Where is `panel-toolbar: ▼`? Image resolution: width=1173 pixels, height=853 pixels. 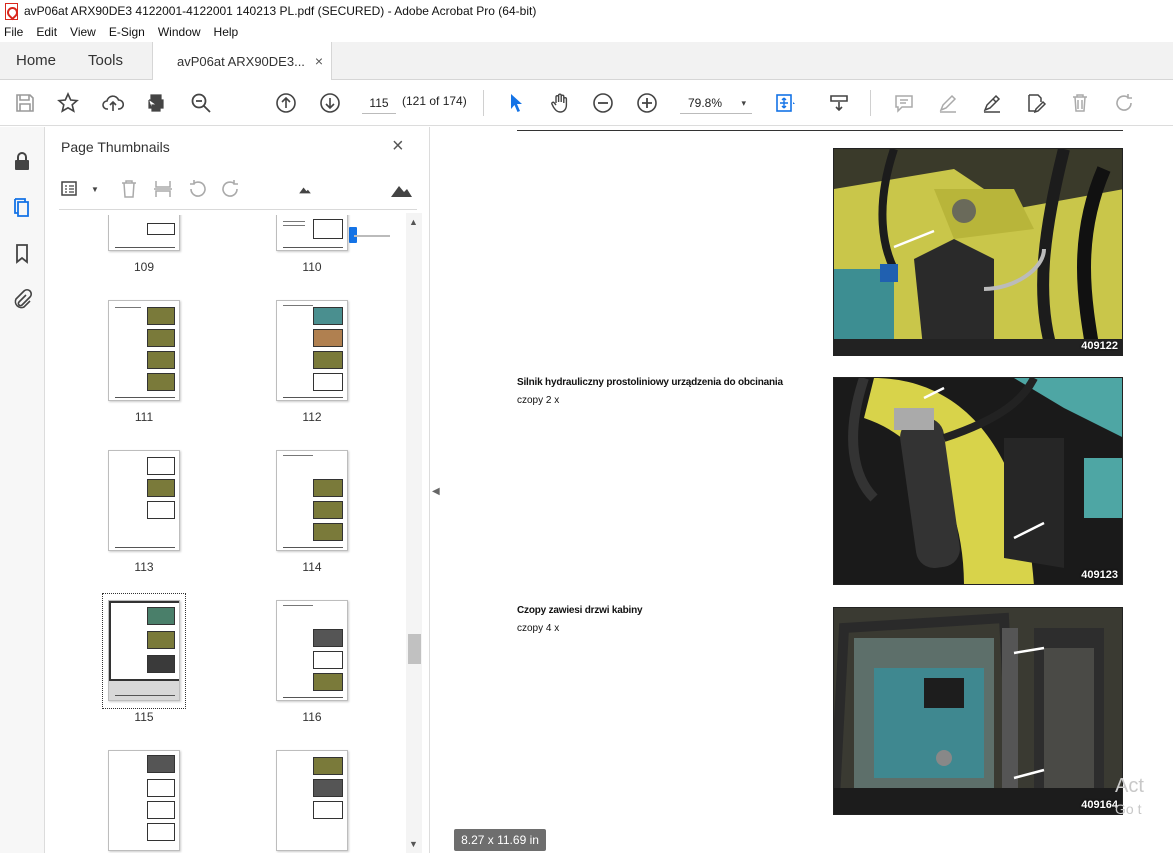 panel-toolbar: ▼ is located at coordinates (238, 209).